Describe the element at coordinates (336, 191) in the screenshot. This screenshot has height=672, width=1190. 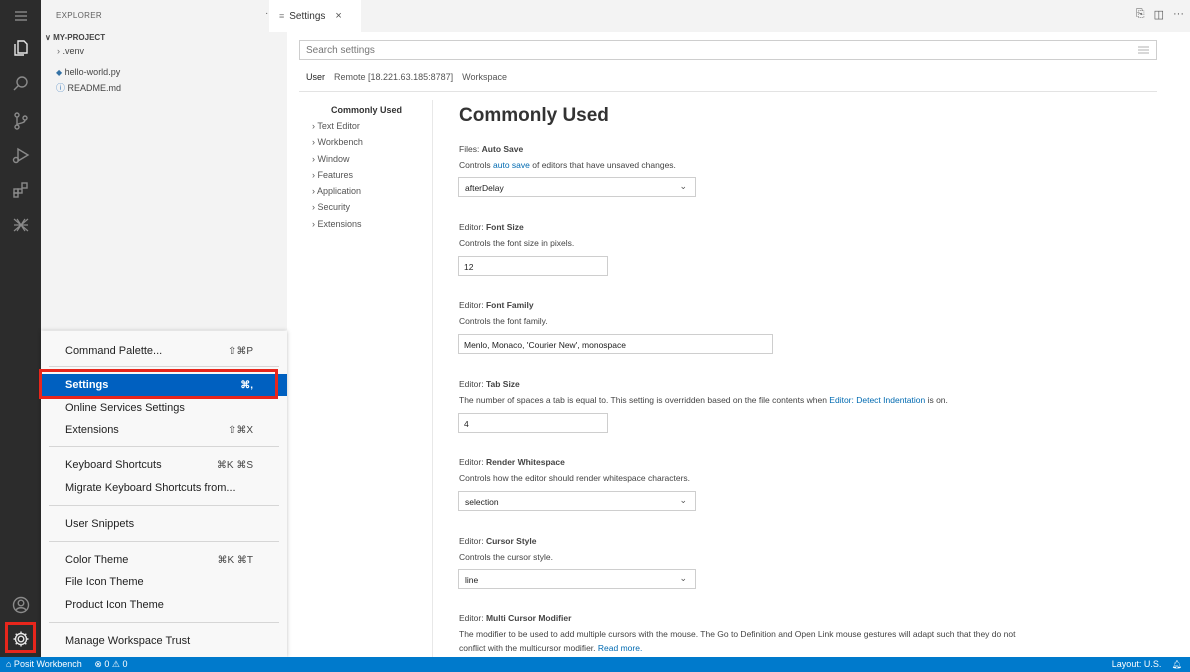
I see `toc-application: › Application` at that location.